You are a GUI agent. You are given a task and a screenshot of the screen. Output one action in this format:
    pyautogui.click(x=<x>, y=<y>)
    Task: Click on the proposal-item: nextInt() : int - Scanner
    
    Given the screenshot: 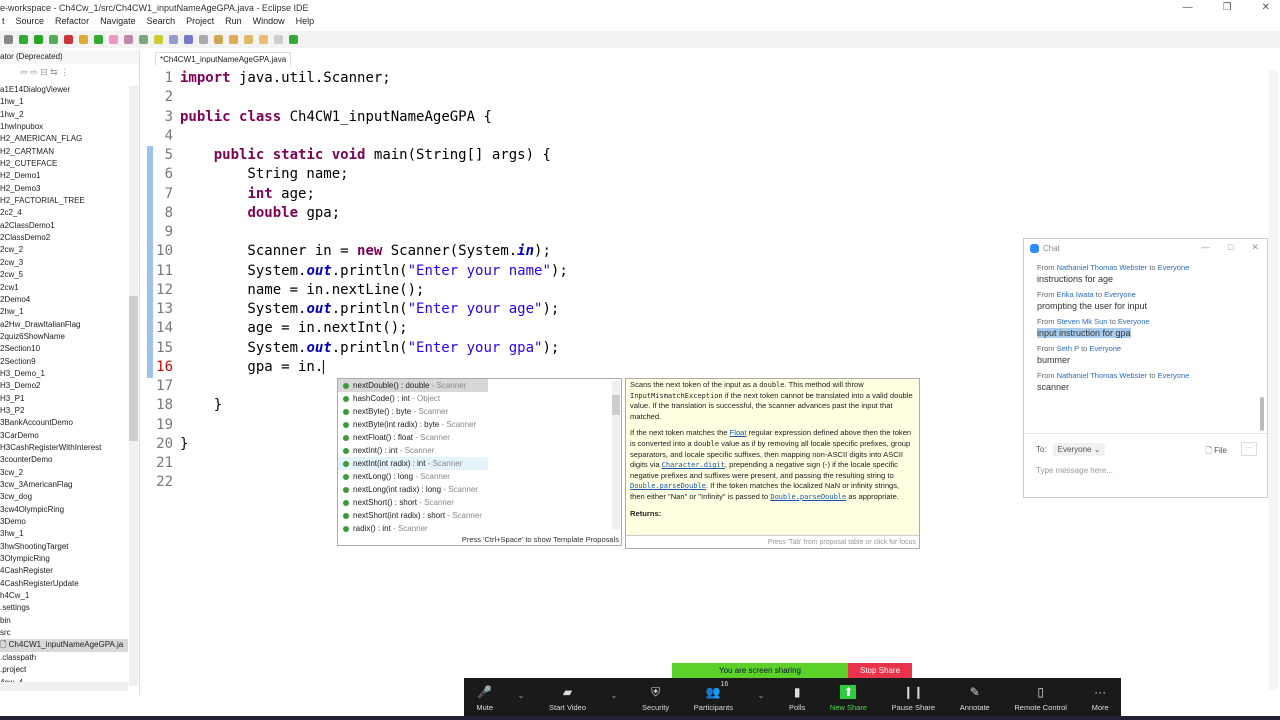 What is the action you would take?
    pyautogui.click(x=413, y=450)
    